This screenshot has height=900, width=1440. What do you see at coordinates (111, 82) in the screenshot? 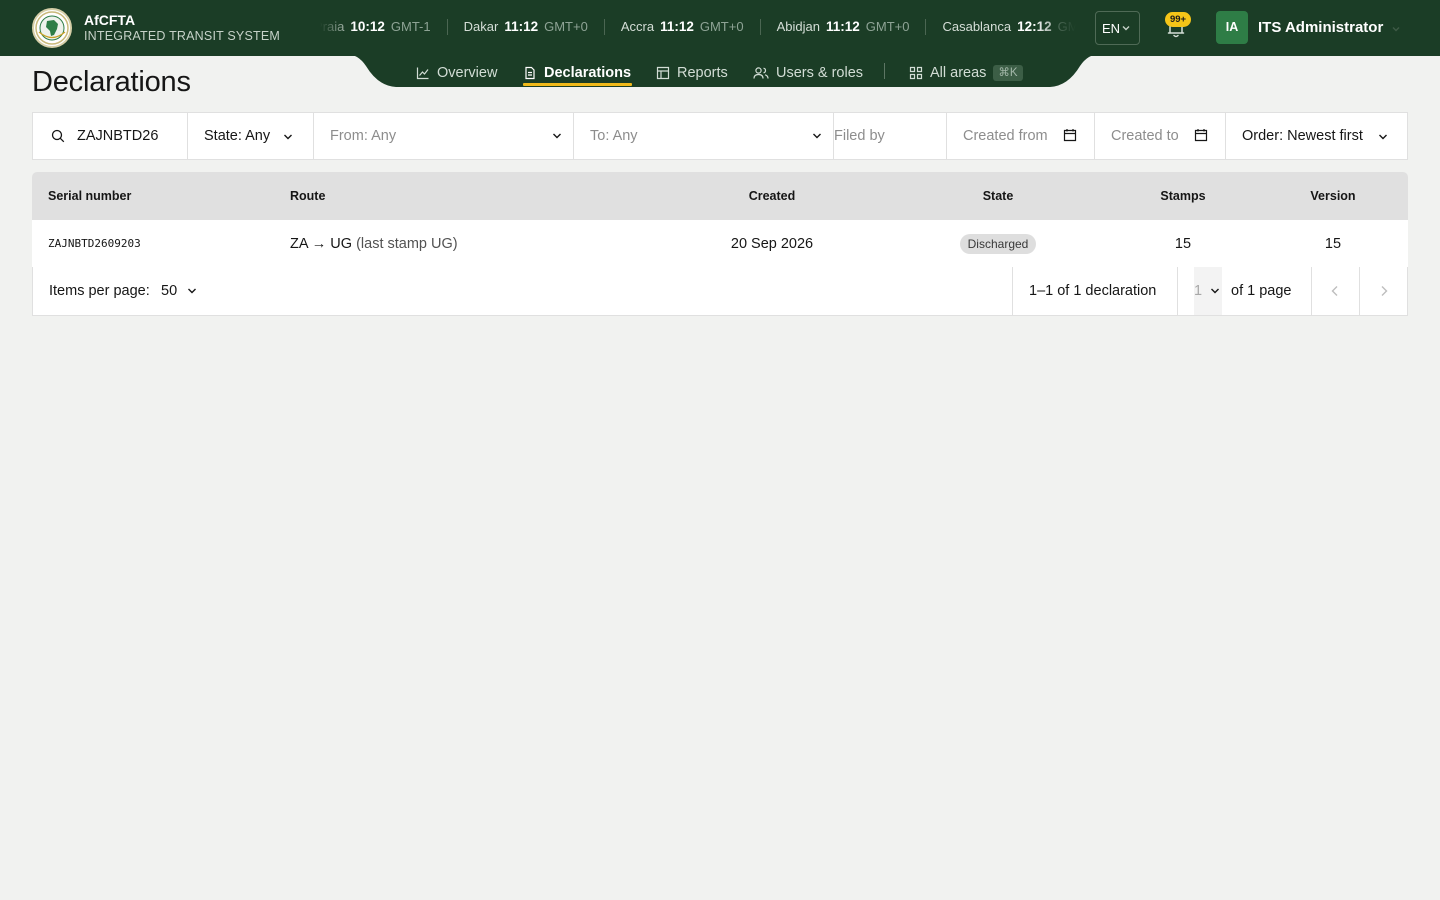
I see `page-title: Declarations` at bounding box center [111, 82].